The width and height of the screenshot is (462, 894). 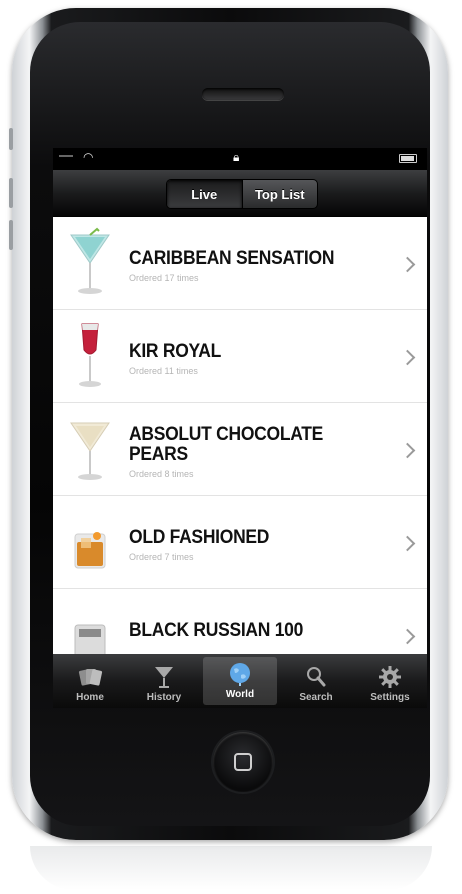 I want to click on tab-settings: Settings, so click(x=390, y=681).